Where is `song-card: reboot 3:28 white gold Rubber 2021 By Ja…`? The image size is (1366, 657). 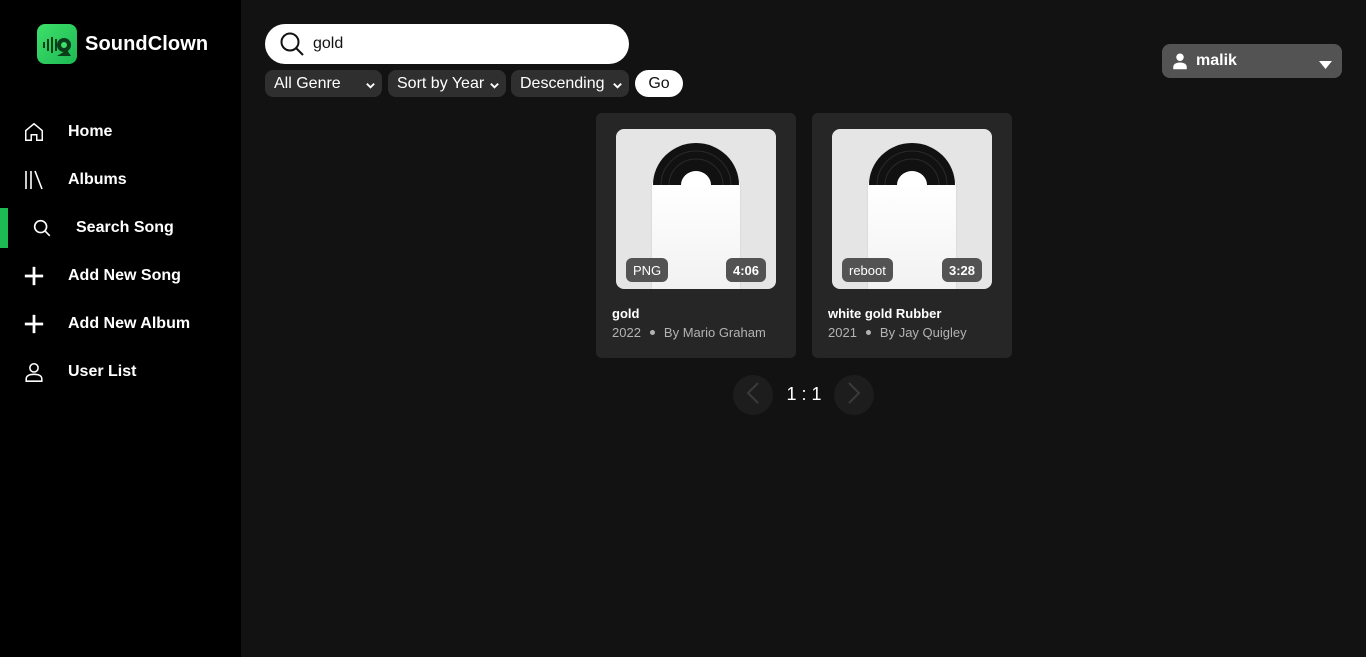 song-card: reboot 3:28 white gold Rubber 2021 By Ja… is located at coordinates (912, 235).